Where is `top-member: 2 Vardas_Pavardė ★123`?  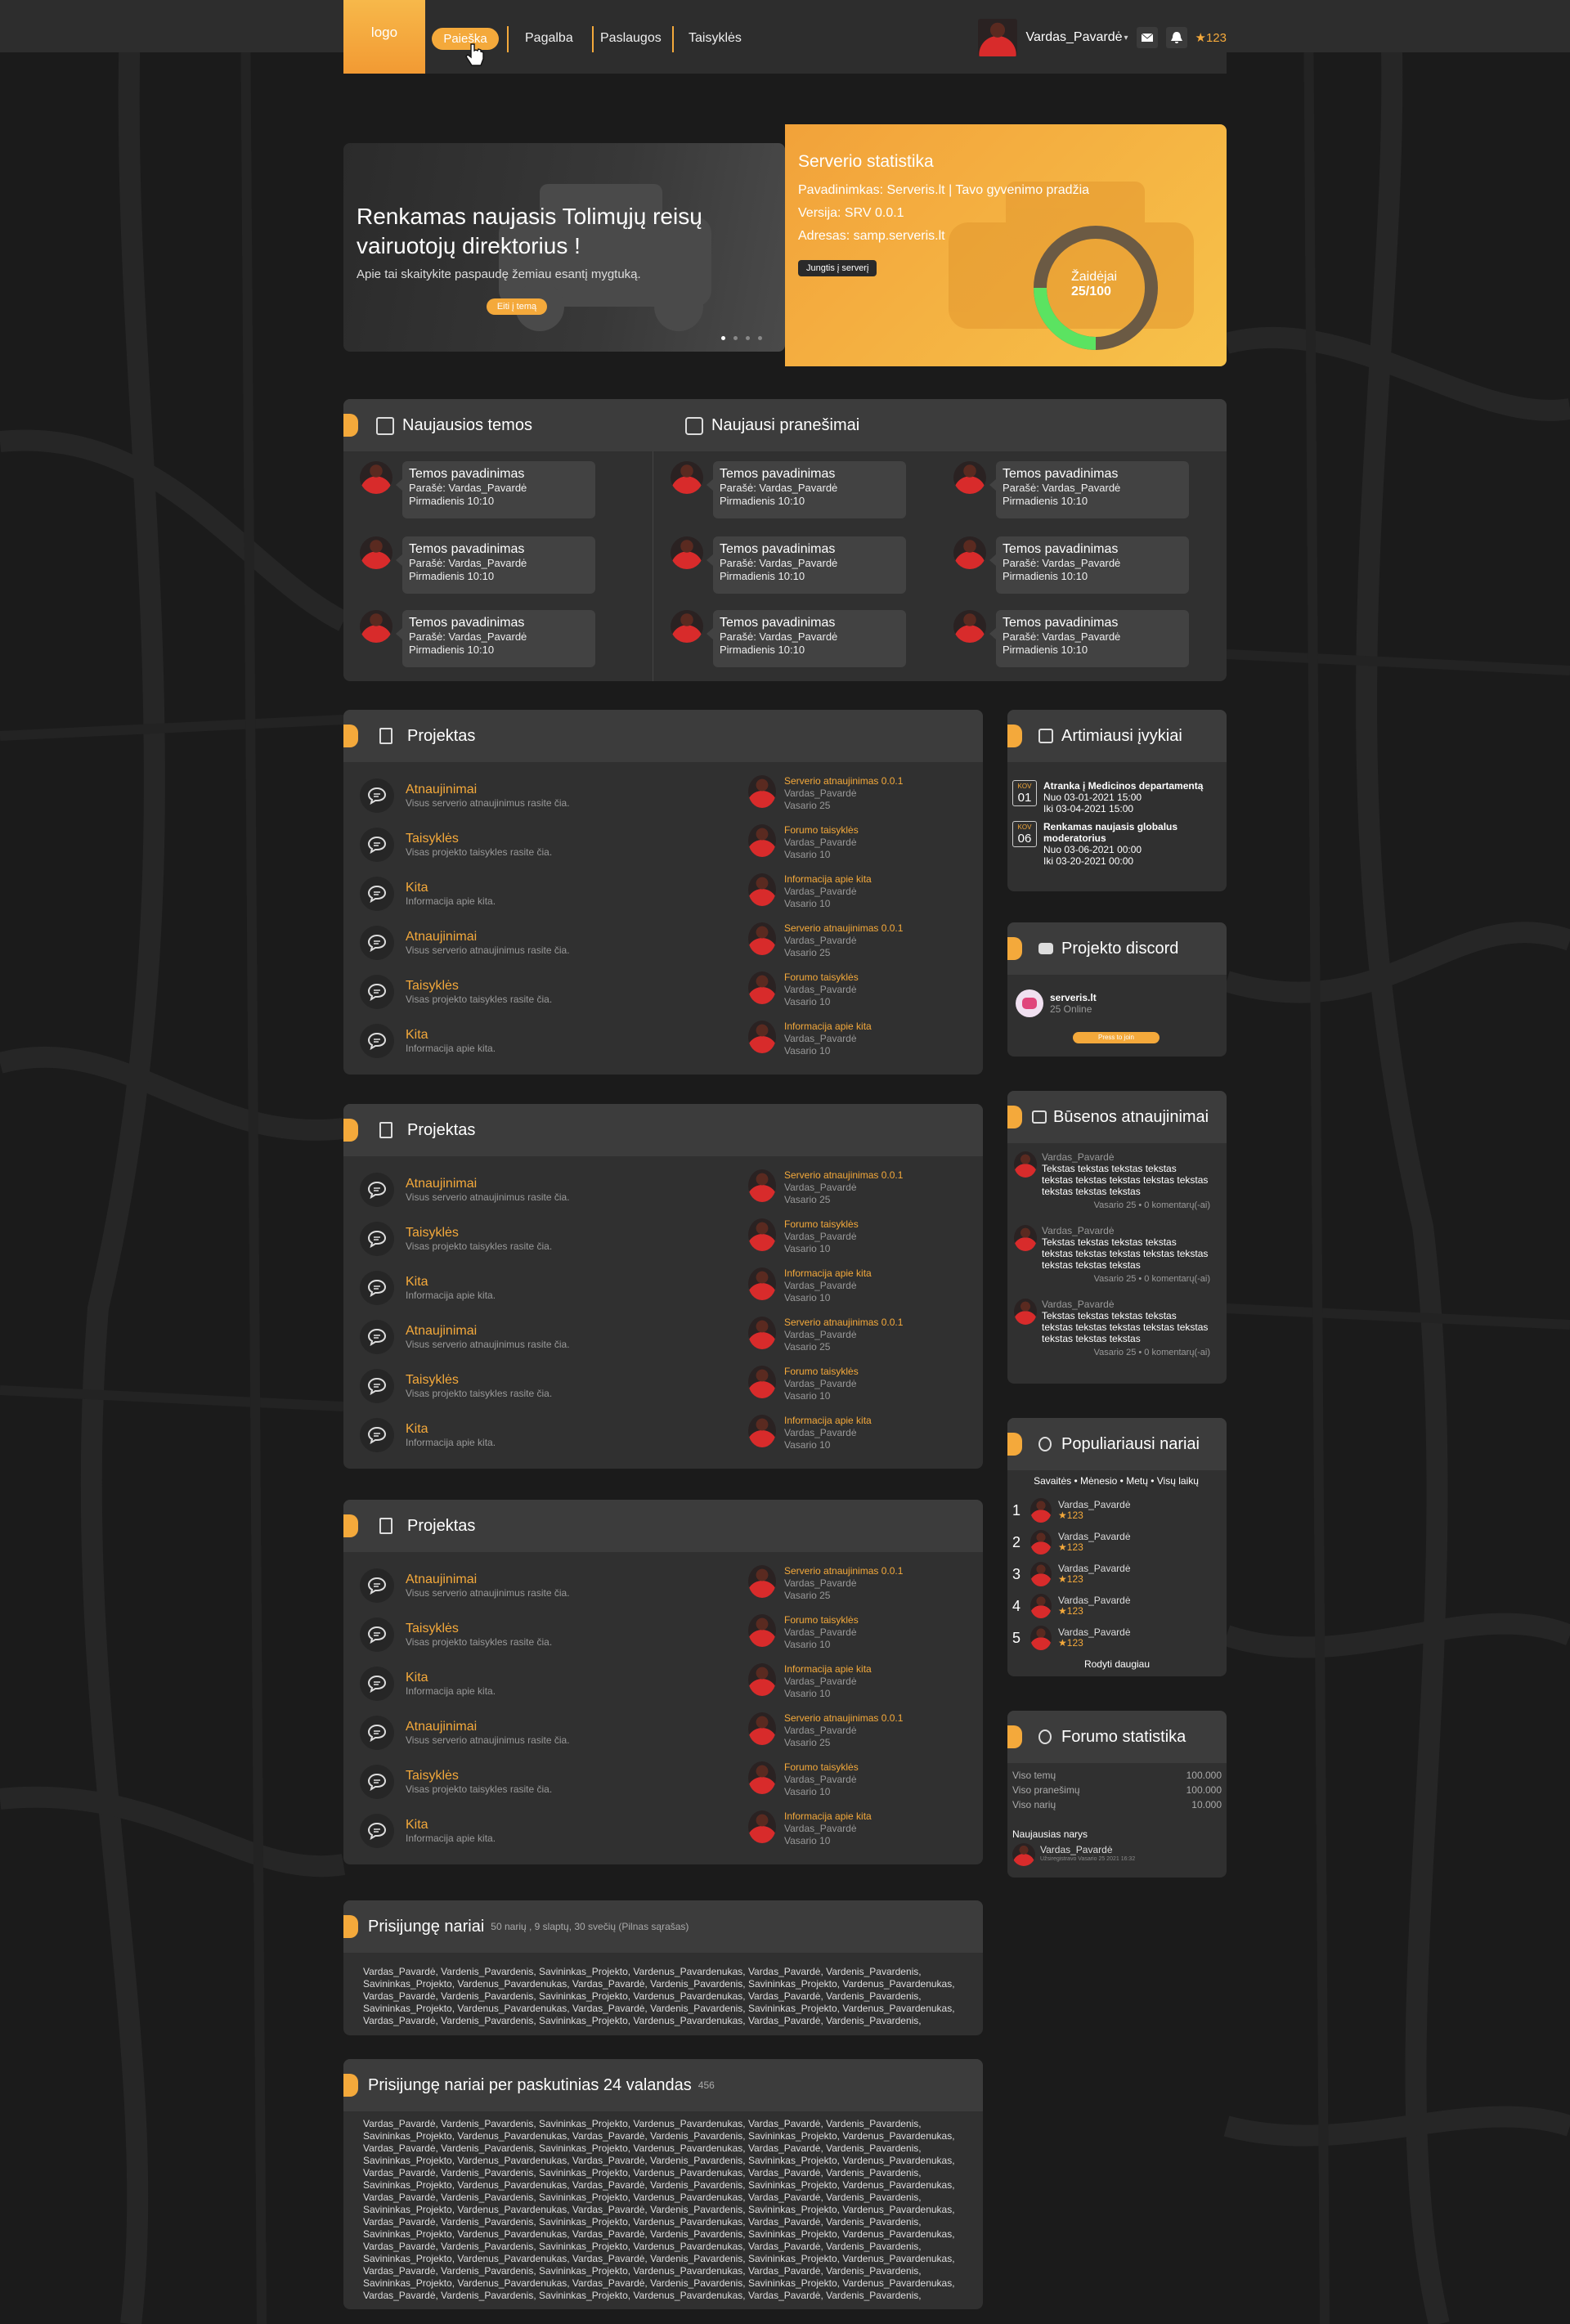
top-member: 2 Vardas_Pavardė ★123 is located at coordinates (1071, 1543).